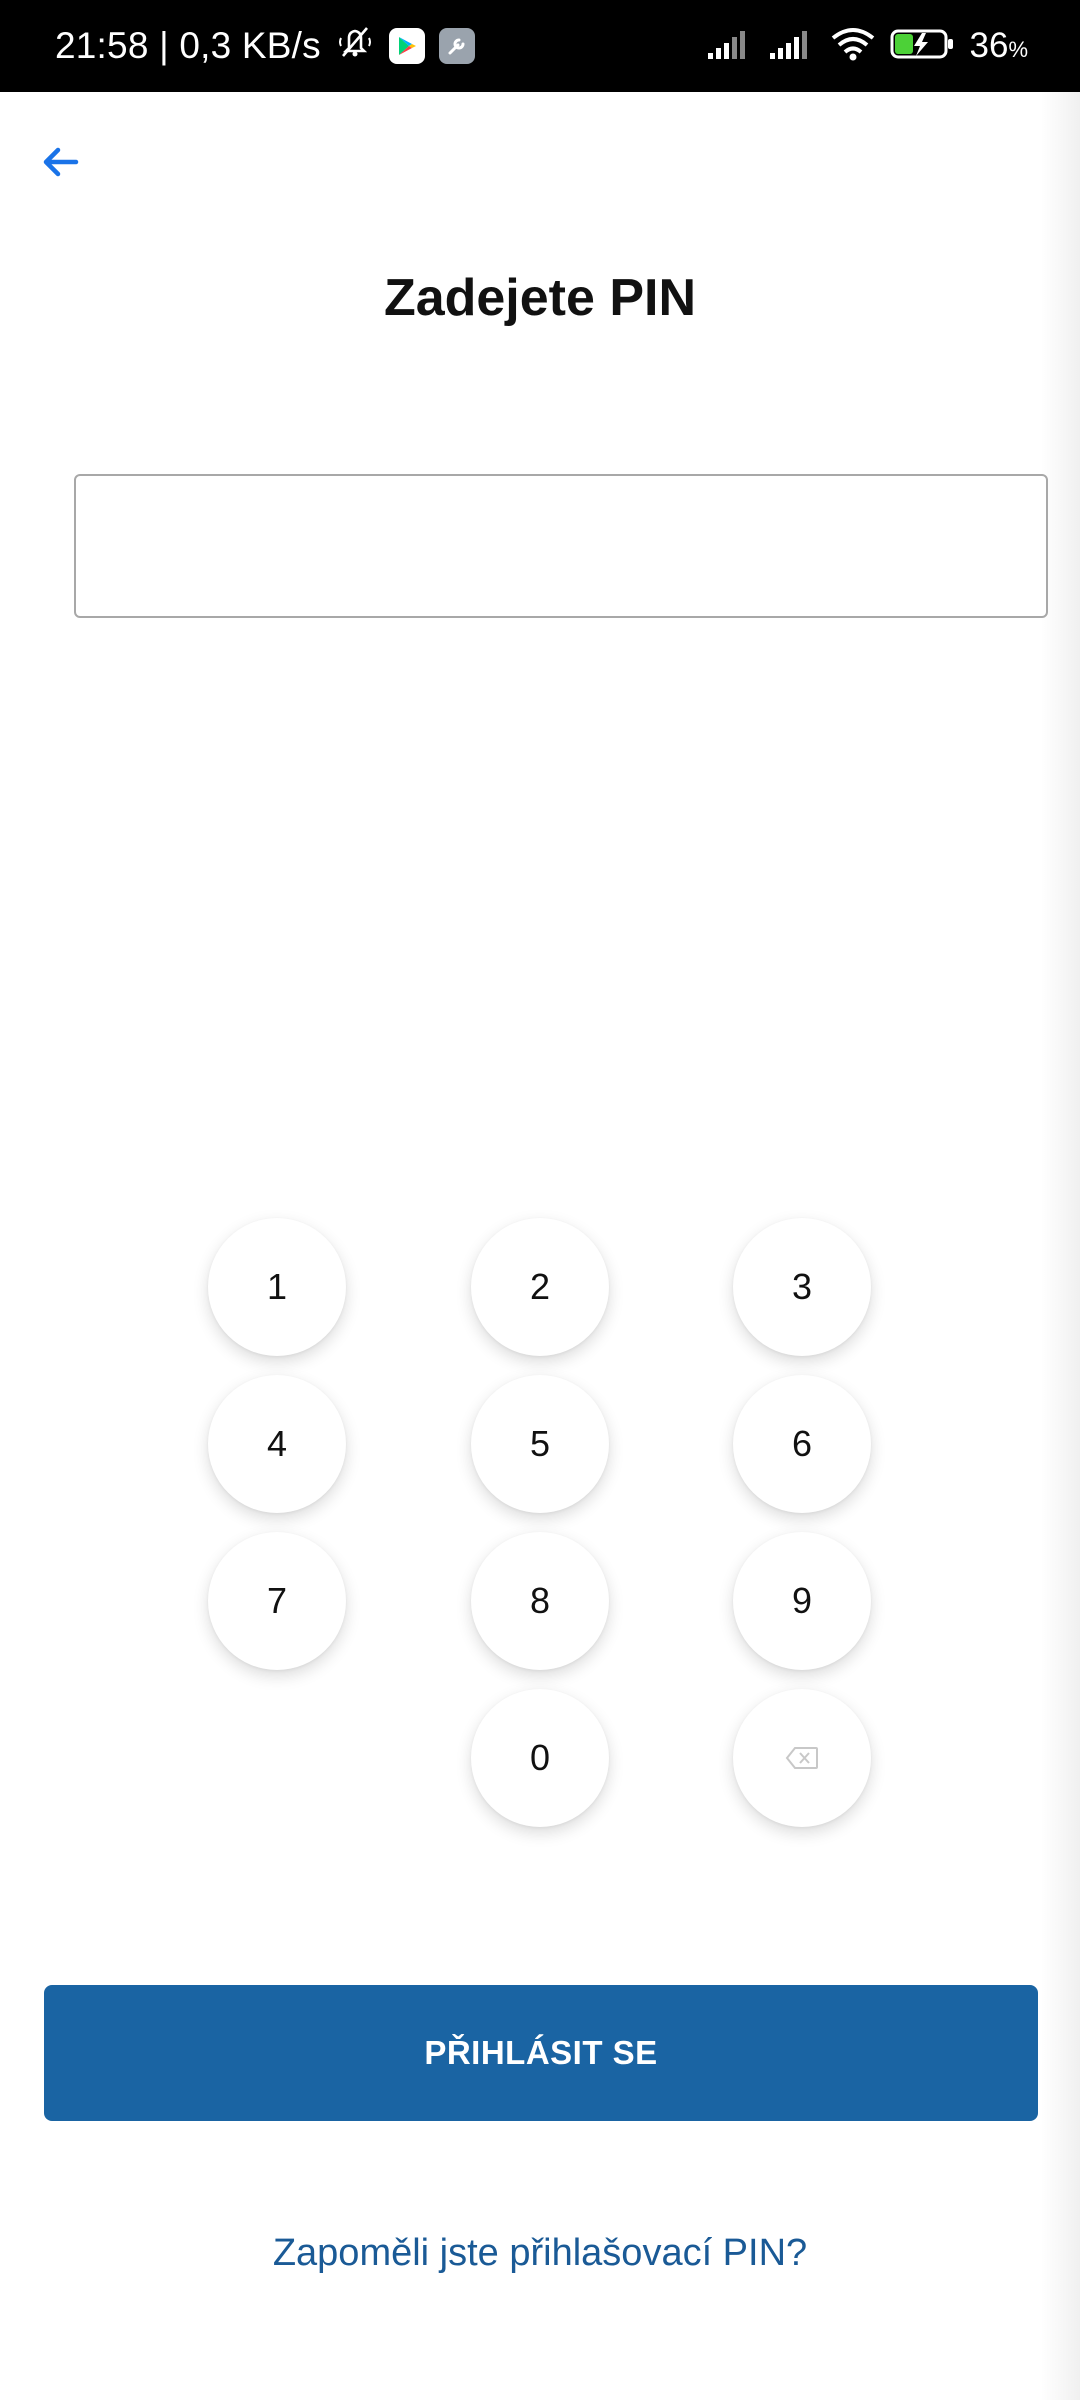 This screenshot has height=2400, width=1080. Describe the element at coordinates (277, 1287) in the screenshot. I see `key-1: 1` at that location.